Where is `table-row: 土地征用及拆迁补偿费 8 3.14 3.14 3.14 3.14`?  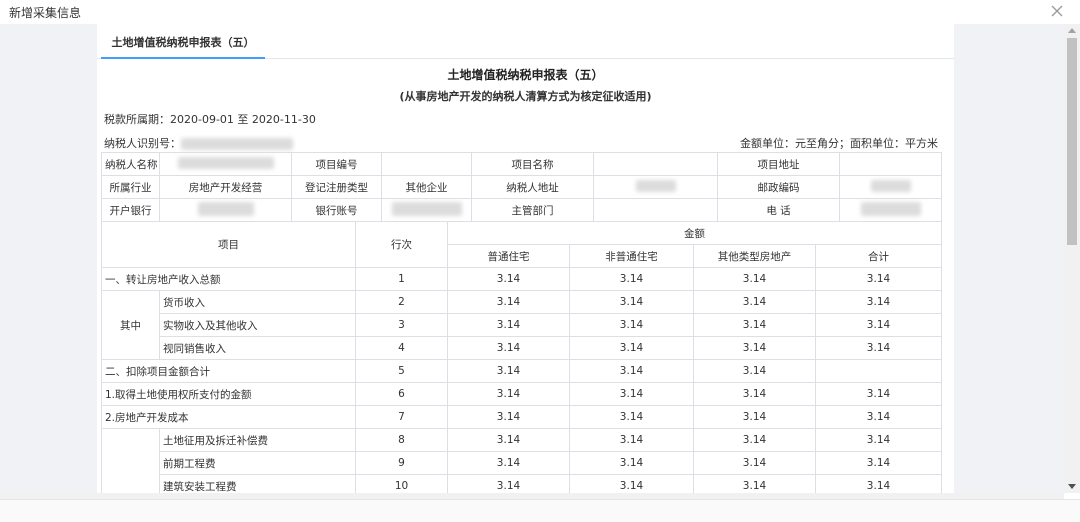 table-row: 土地征用及拆迁补偿费 8 3.14 3.14 3.14 3.14 is located at coordinates (521, 460).